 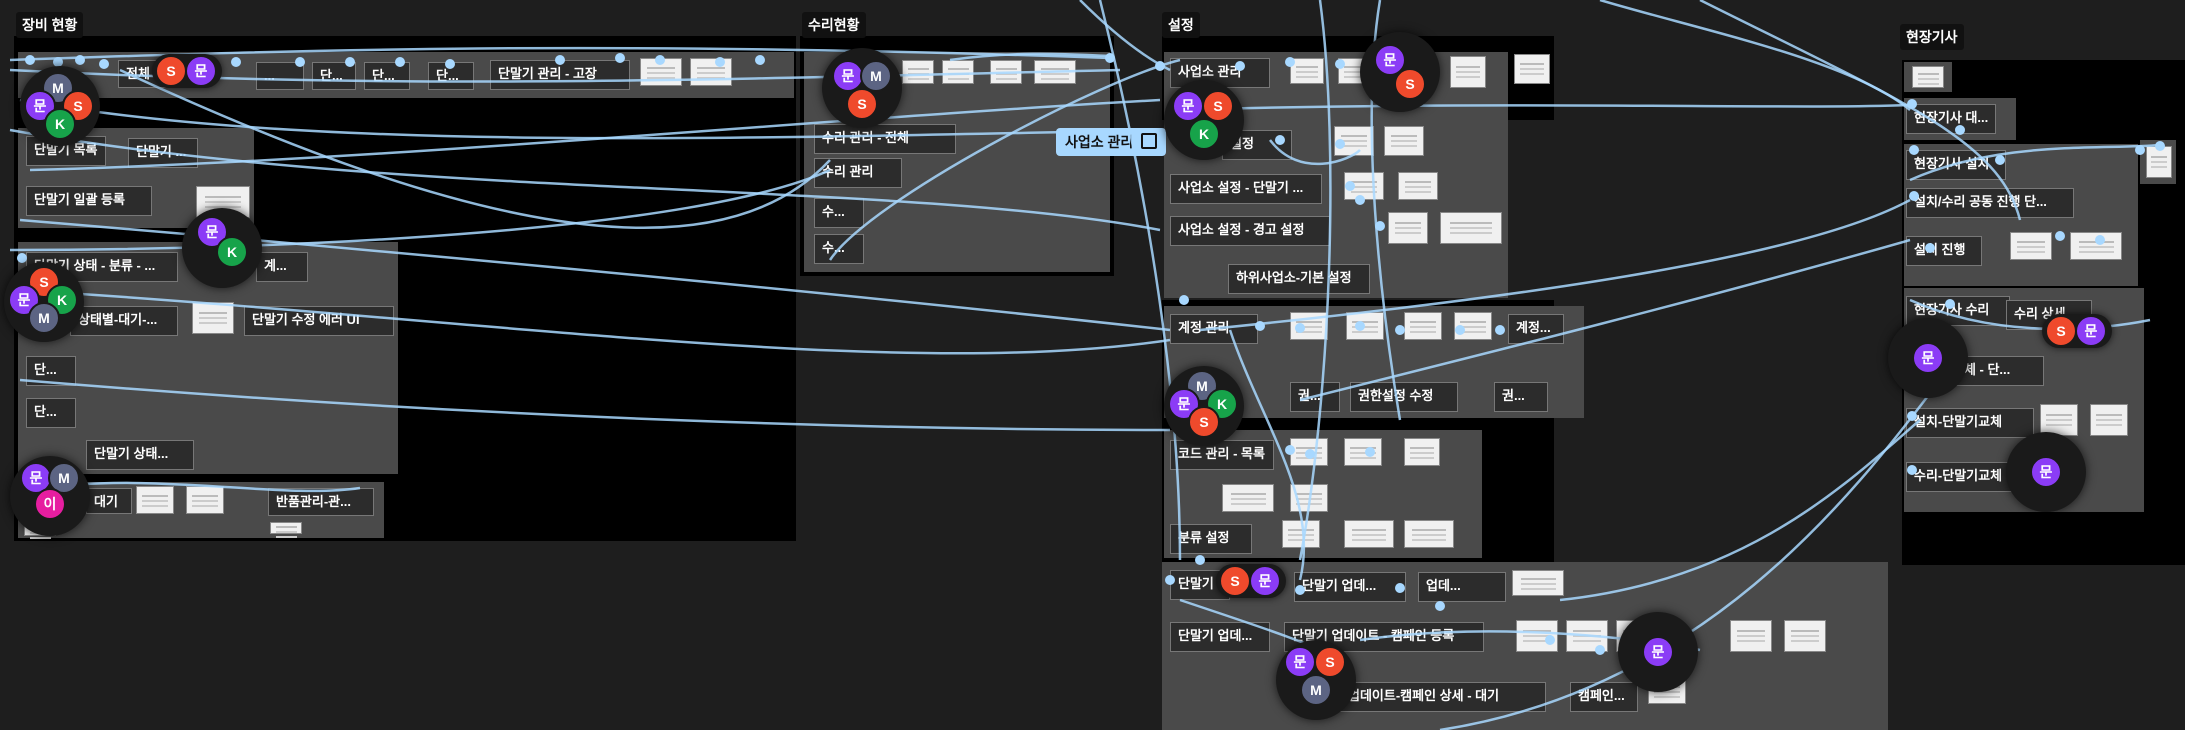 What do you see at coordinates (1181, 25) in the screenshot?
I see `section-title-settings: 설정` at bounding box center [1181, 25].